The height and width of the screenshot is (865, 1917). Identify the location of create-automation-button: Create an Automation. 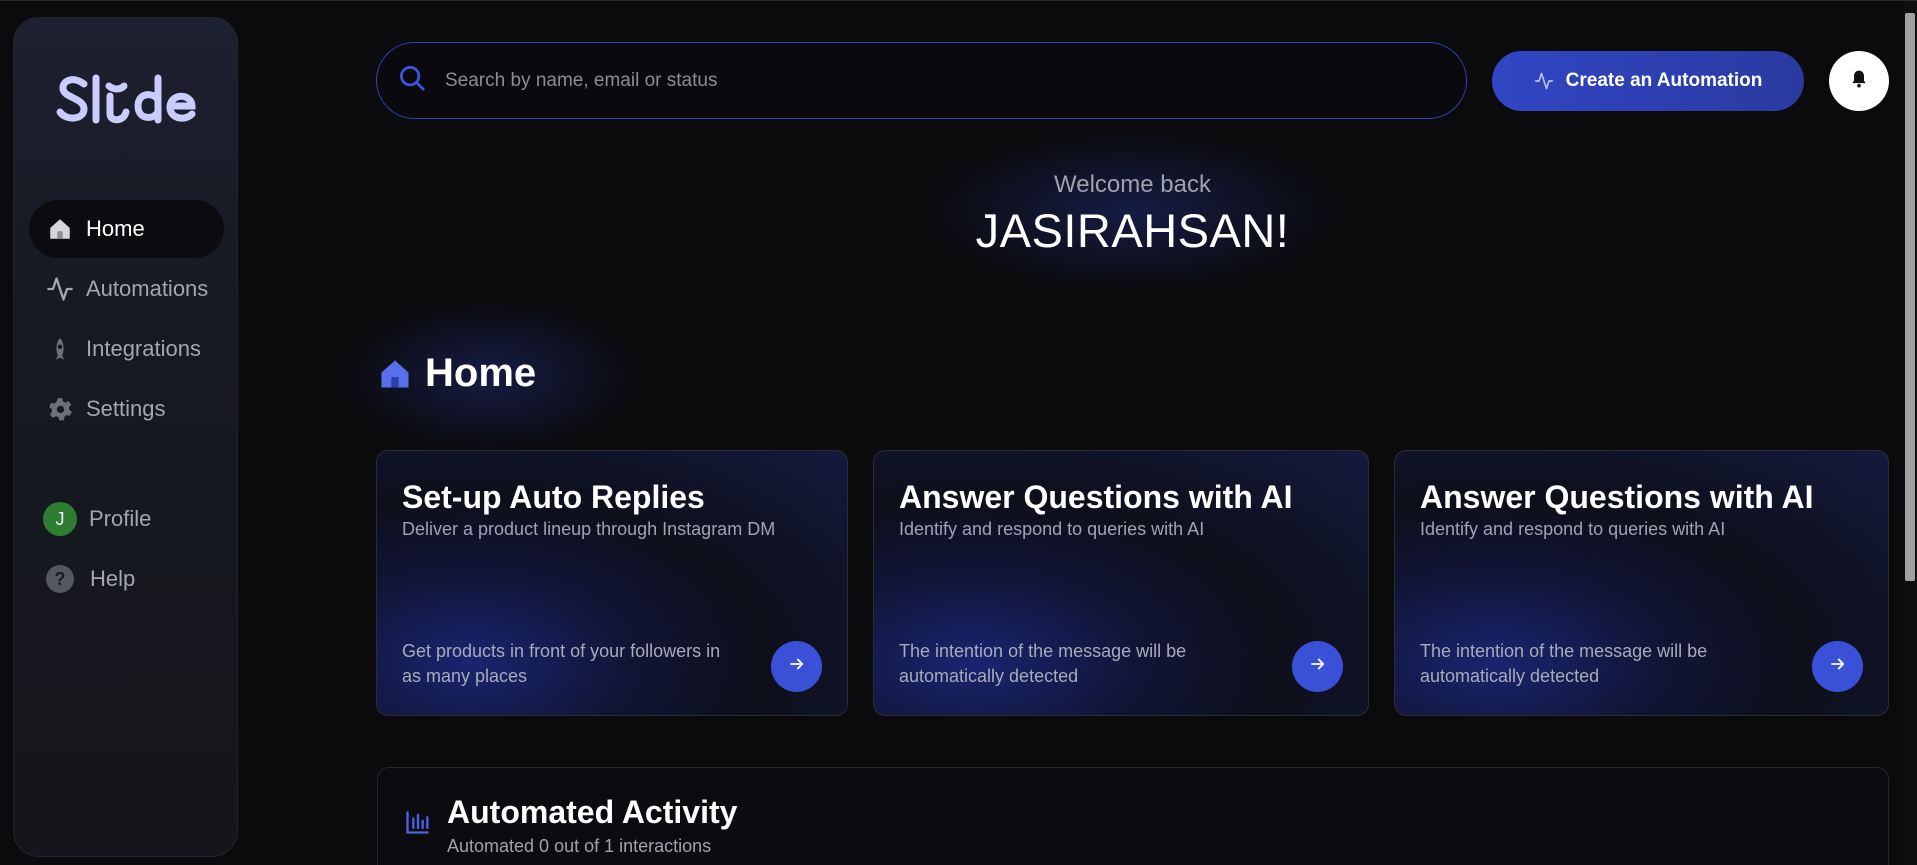
(1648, 81).